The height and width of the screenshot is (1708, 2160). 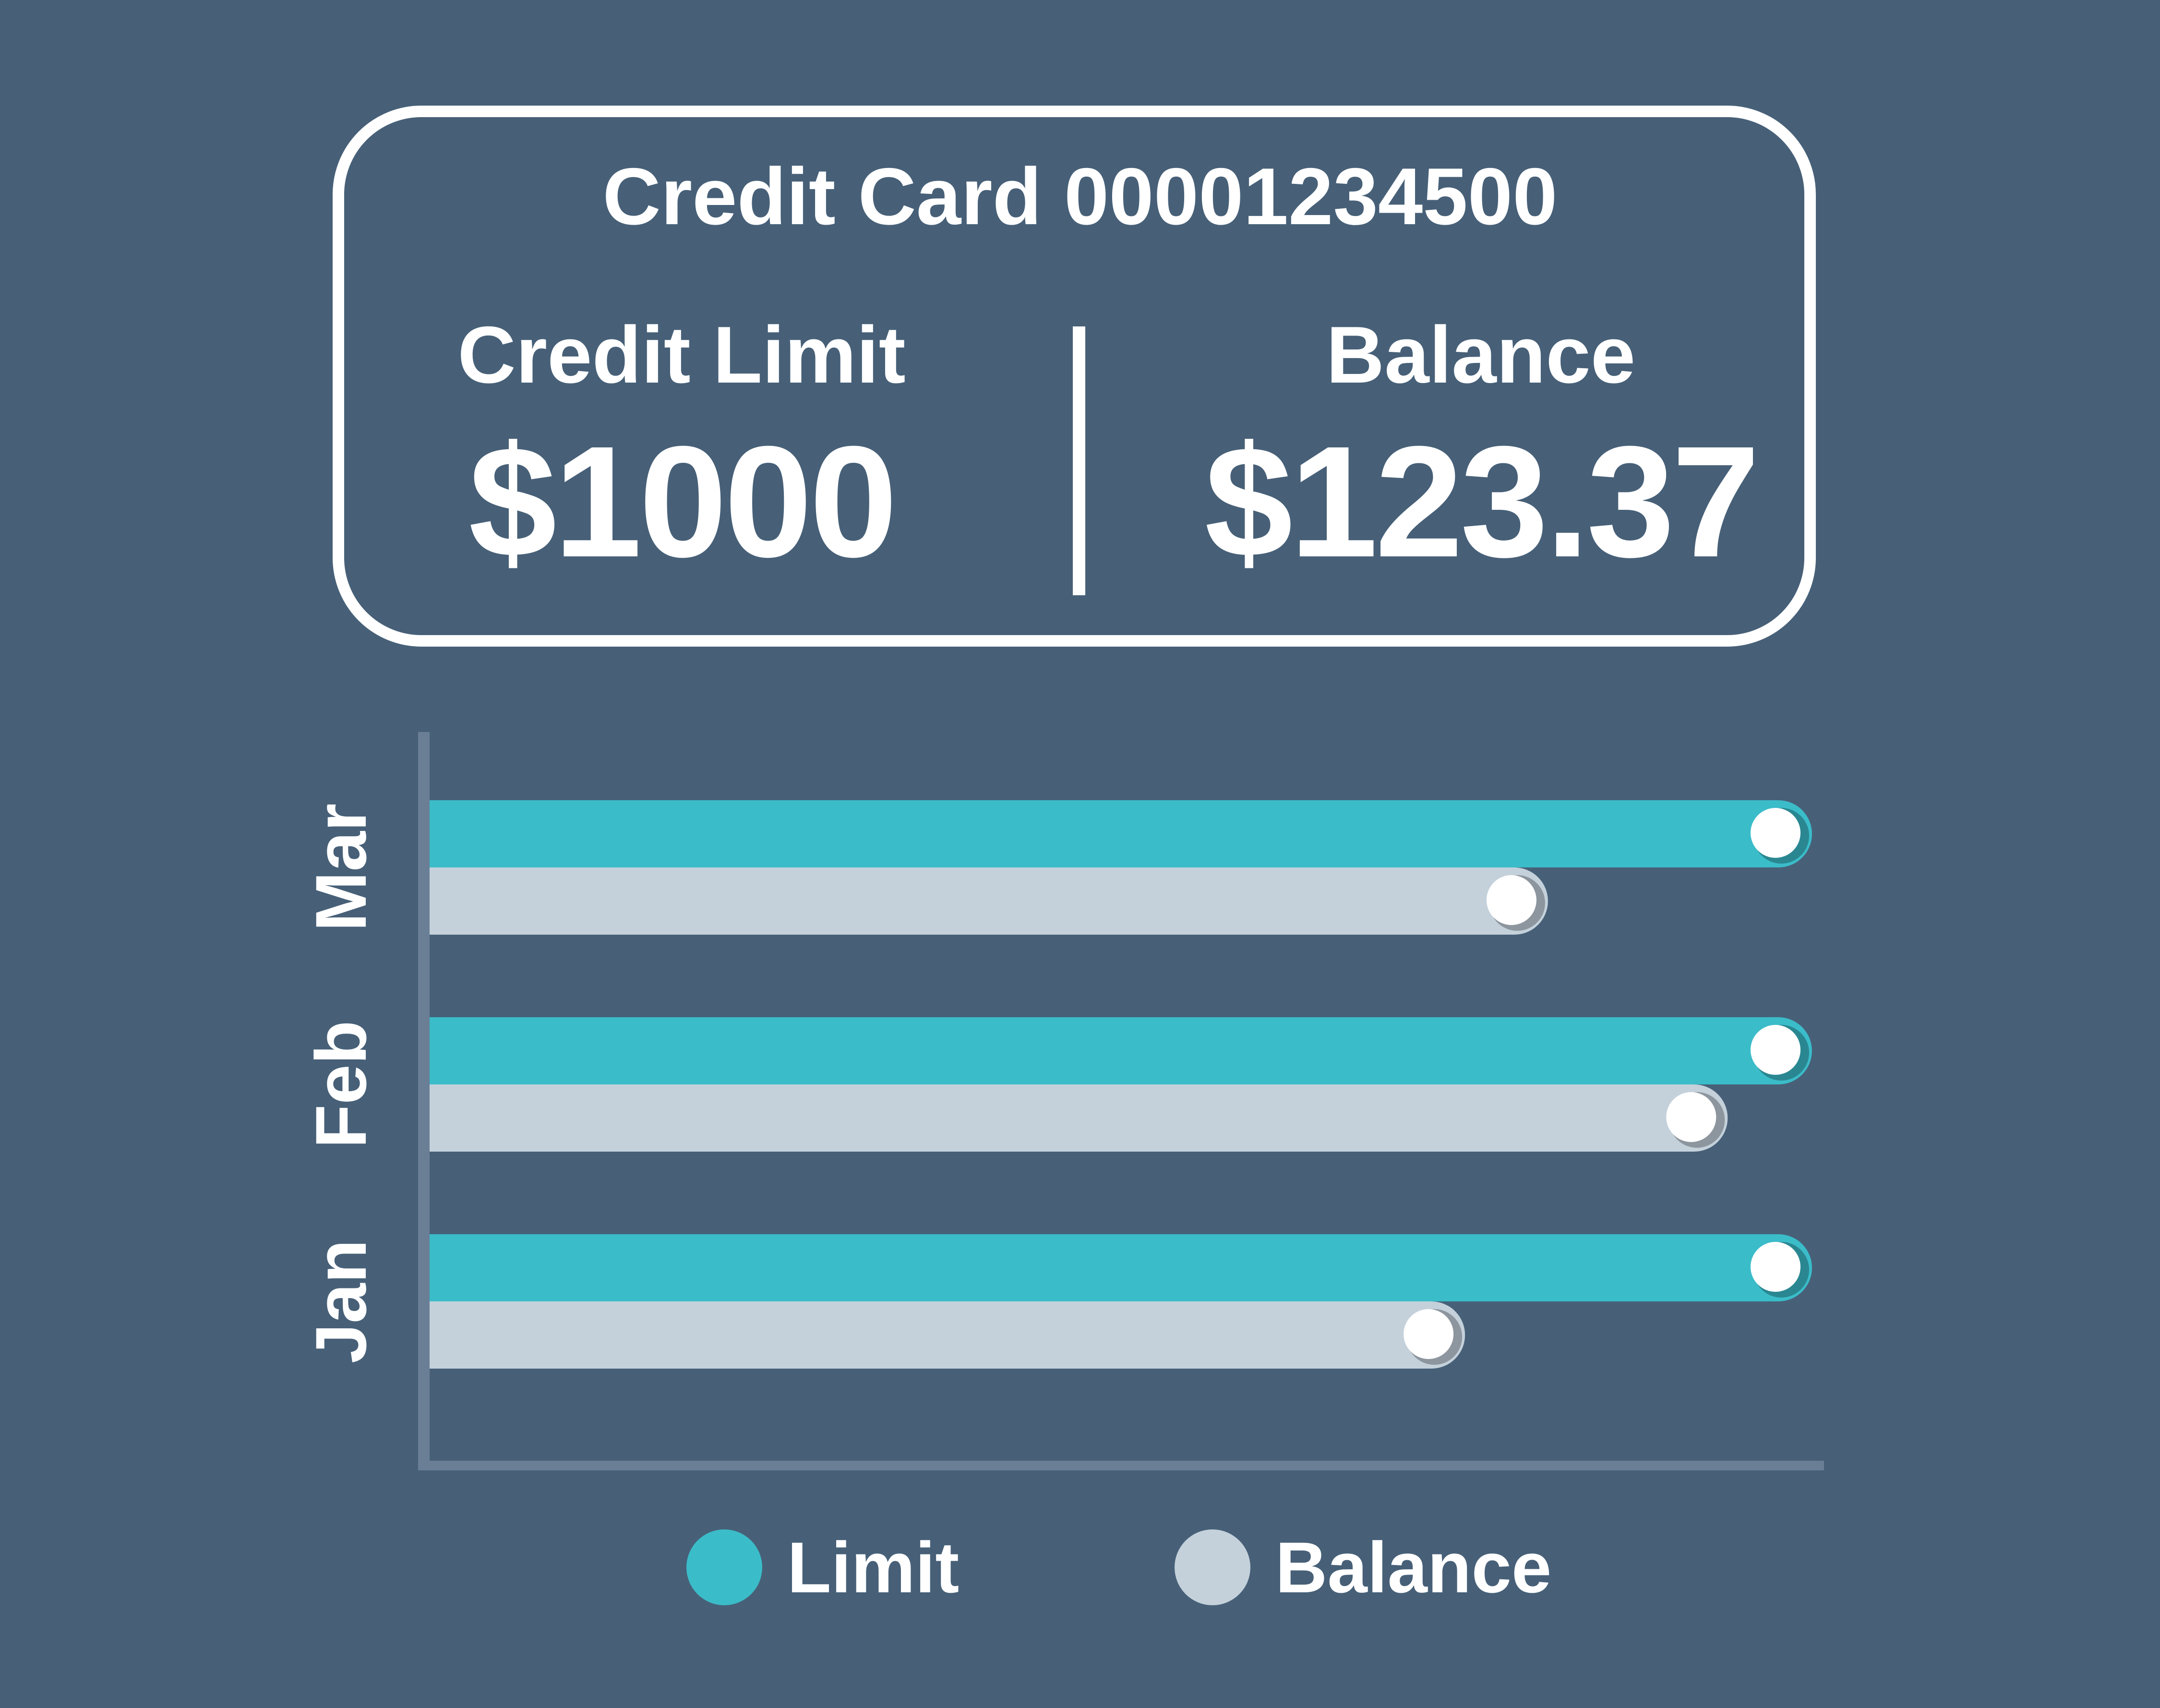 What do you see at coordinates (1121, 834) in the screenshot?
I see `bar-limit-mar` at bounding box center [1121, 834].